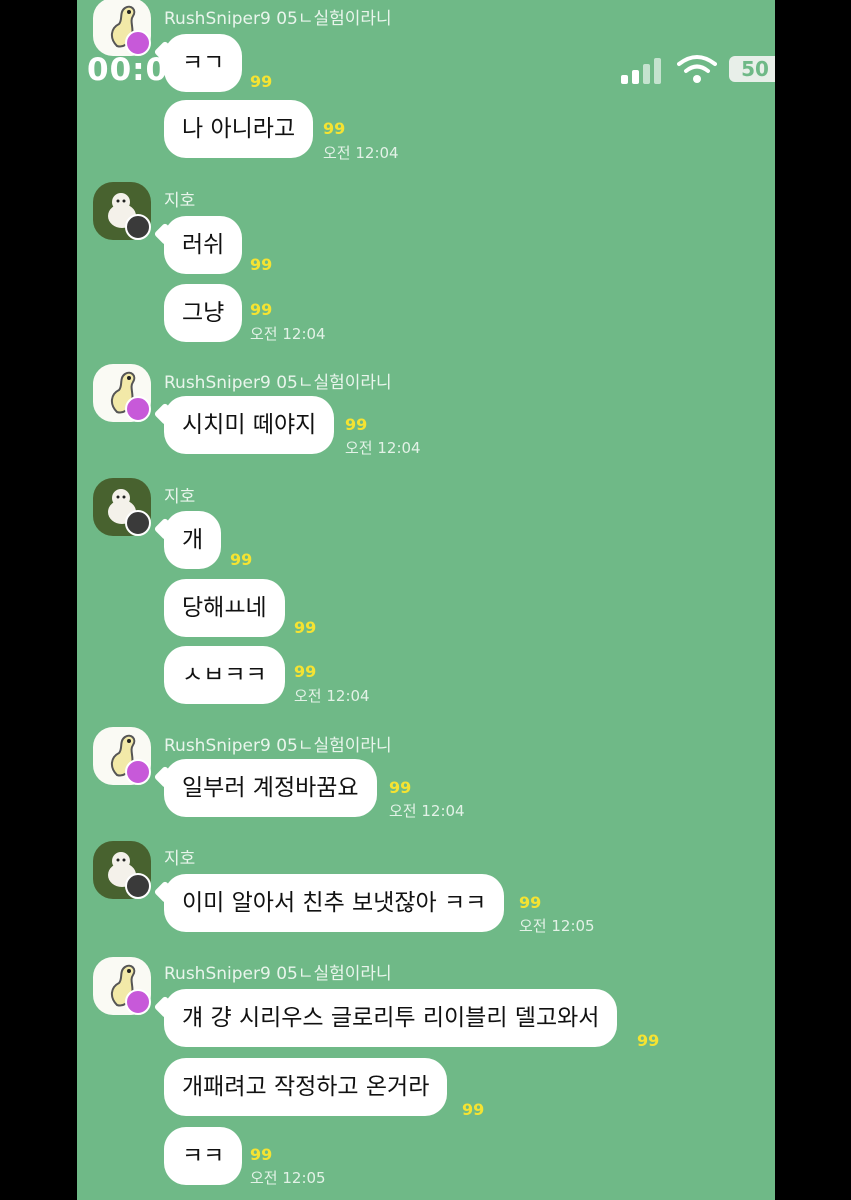 This screenshot has width=851, height=1200. What do you see at coordinates (193, 540) in the screenshot?
I see `message-bubble: 개` at bounding box center [193, 540].